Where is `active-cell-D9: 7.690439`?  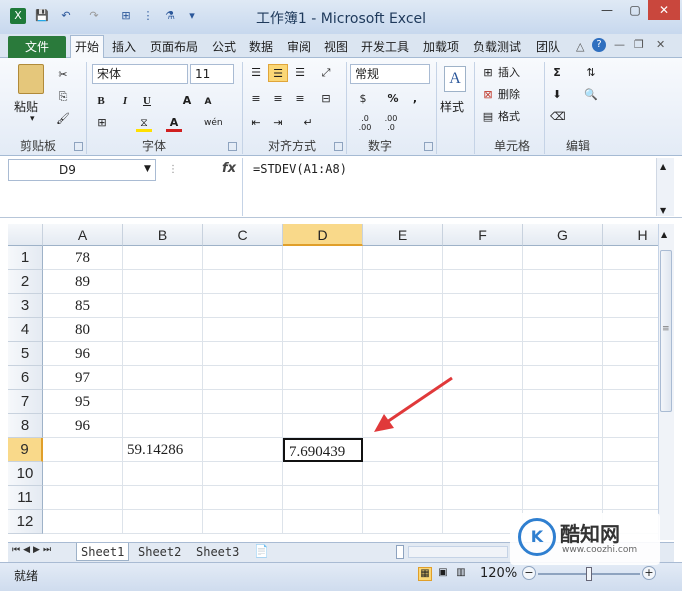
active-cell-D9: 7.690439 is located at coordinates (323, 450).